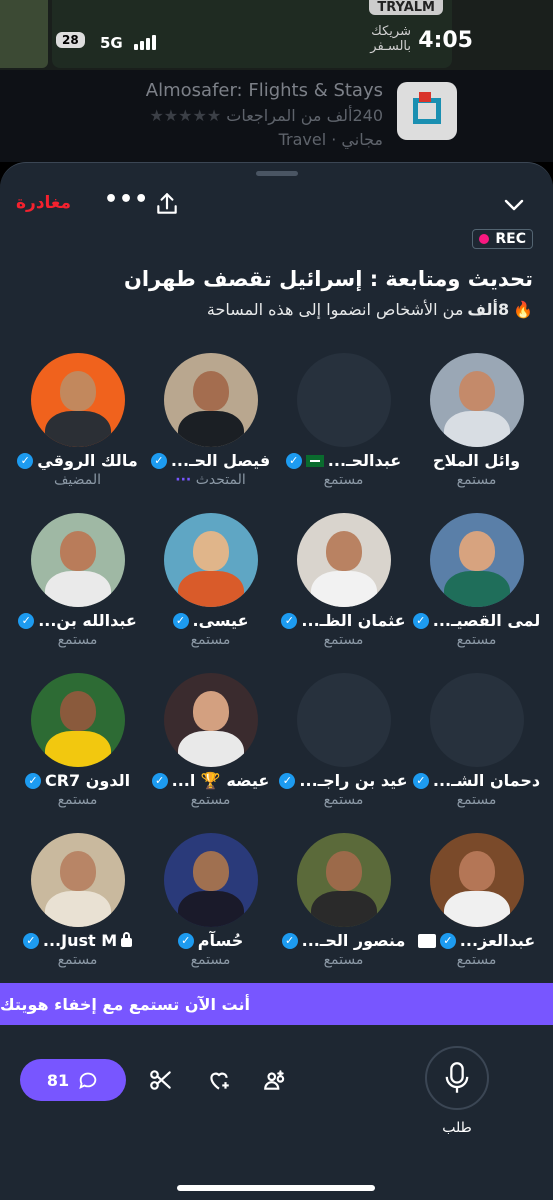  I want to click on ad-reviews: 240ألف من المراجعات ★★★★★, so click(266, 115).